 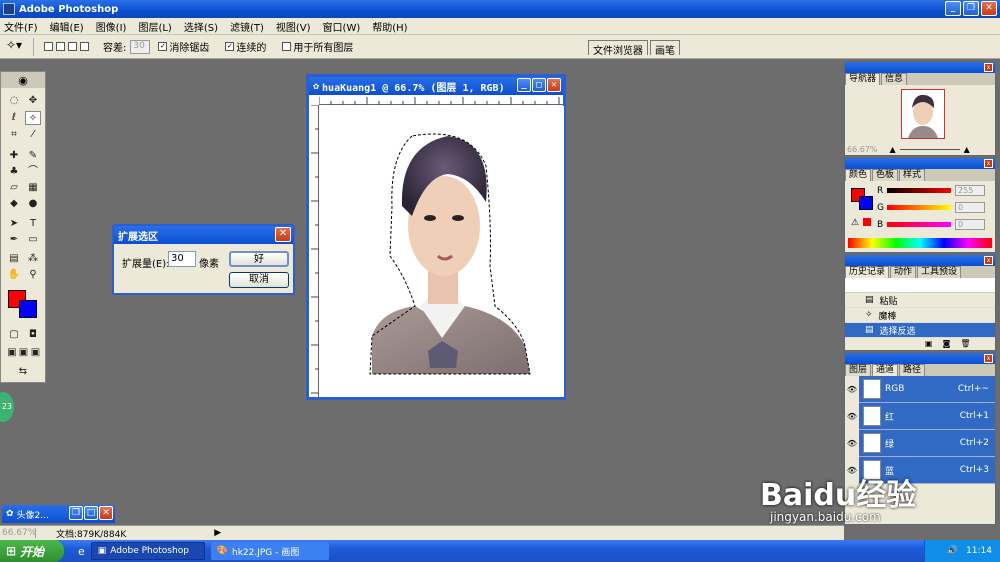 What do you see at coordinates (33, 275) in the screenshot?
I see `zoom-tool-icon: ⚲` at bounding box center [33, 275].